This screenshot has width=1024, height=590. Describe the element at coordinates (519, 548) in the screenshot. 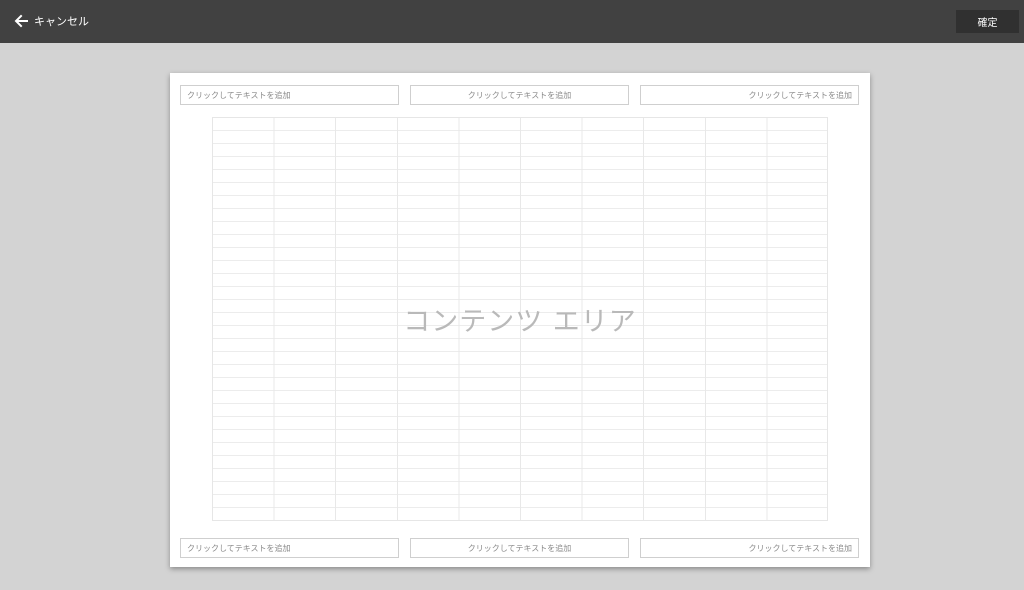

I see `footer-center-field: クリックしてテキストを追加` at that location.